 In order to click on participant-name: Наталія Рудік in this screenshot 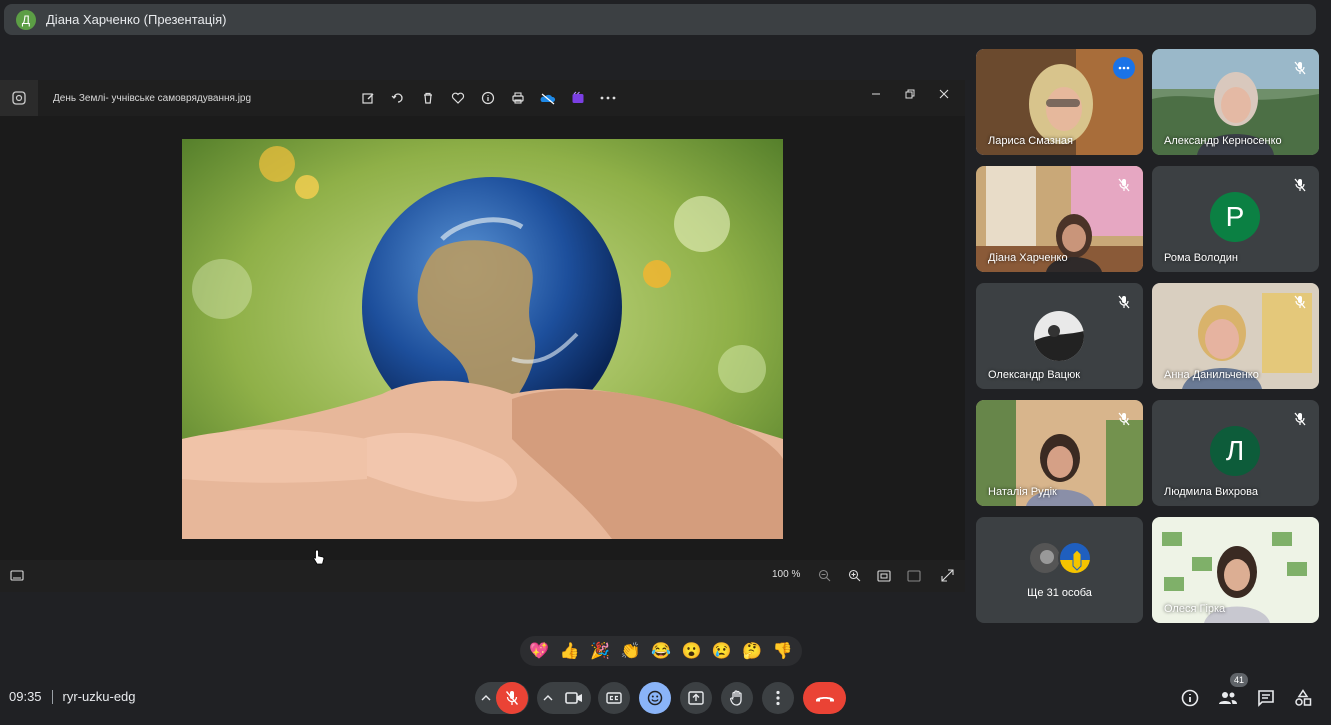, I will do `click(1022, 492)`.